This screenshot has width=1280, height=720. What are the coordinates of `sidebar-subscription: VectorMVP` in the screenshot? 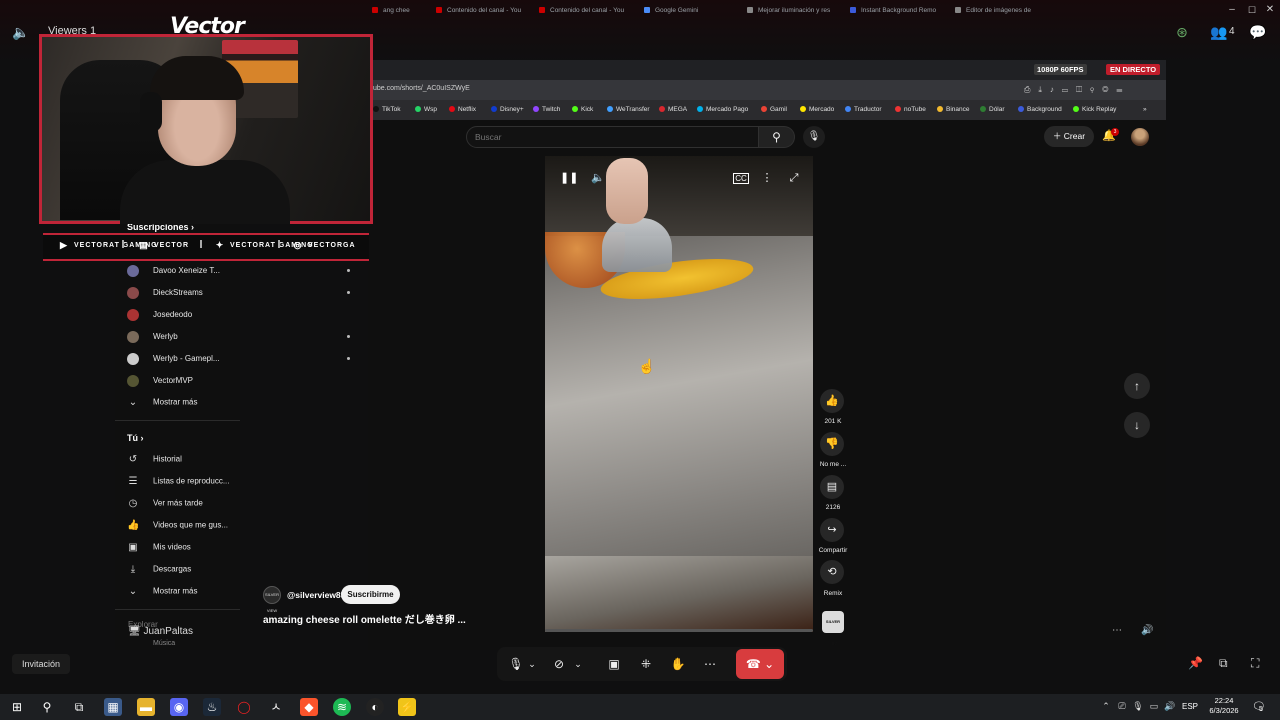 It's located at (160, 383).